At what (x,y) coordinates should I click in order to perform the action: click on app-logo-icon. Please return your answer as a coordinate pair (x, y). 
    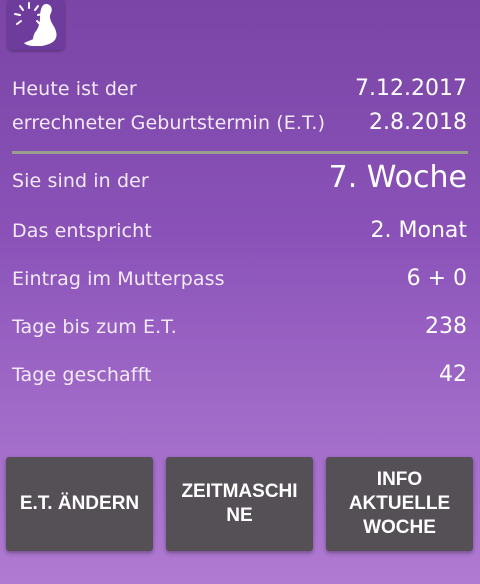
    Looking at the image, I should click on (36, 25).